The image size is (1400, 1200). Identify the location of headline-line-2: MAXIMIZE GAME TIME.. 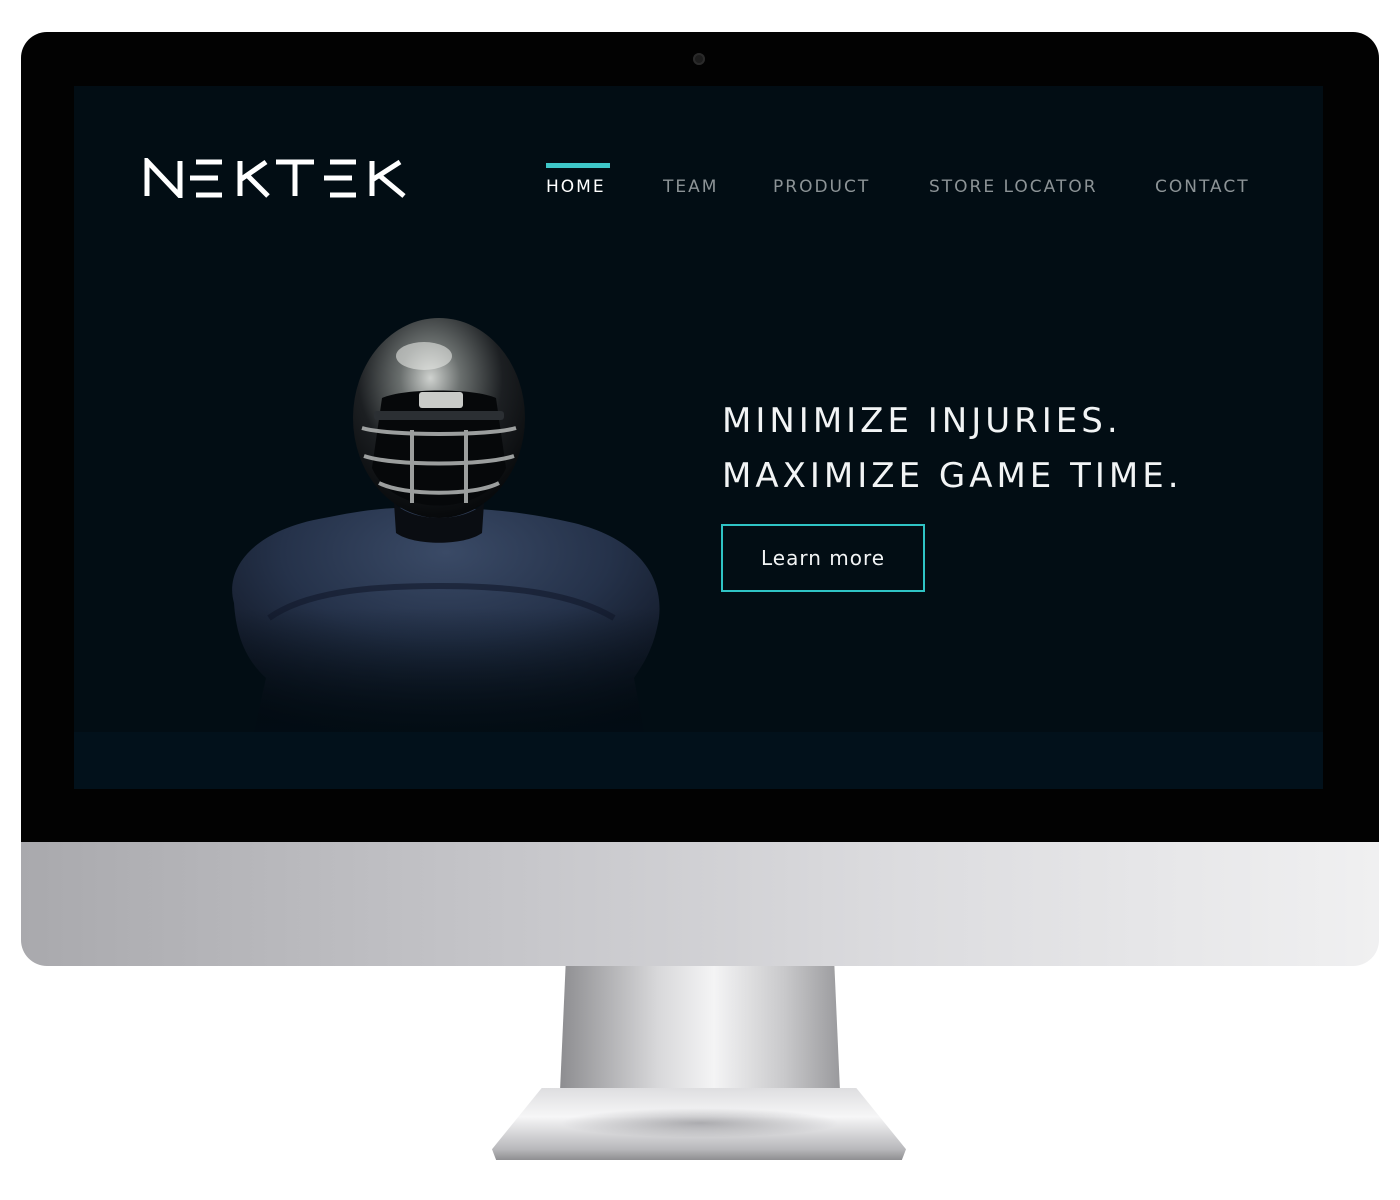
(952, 476).